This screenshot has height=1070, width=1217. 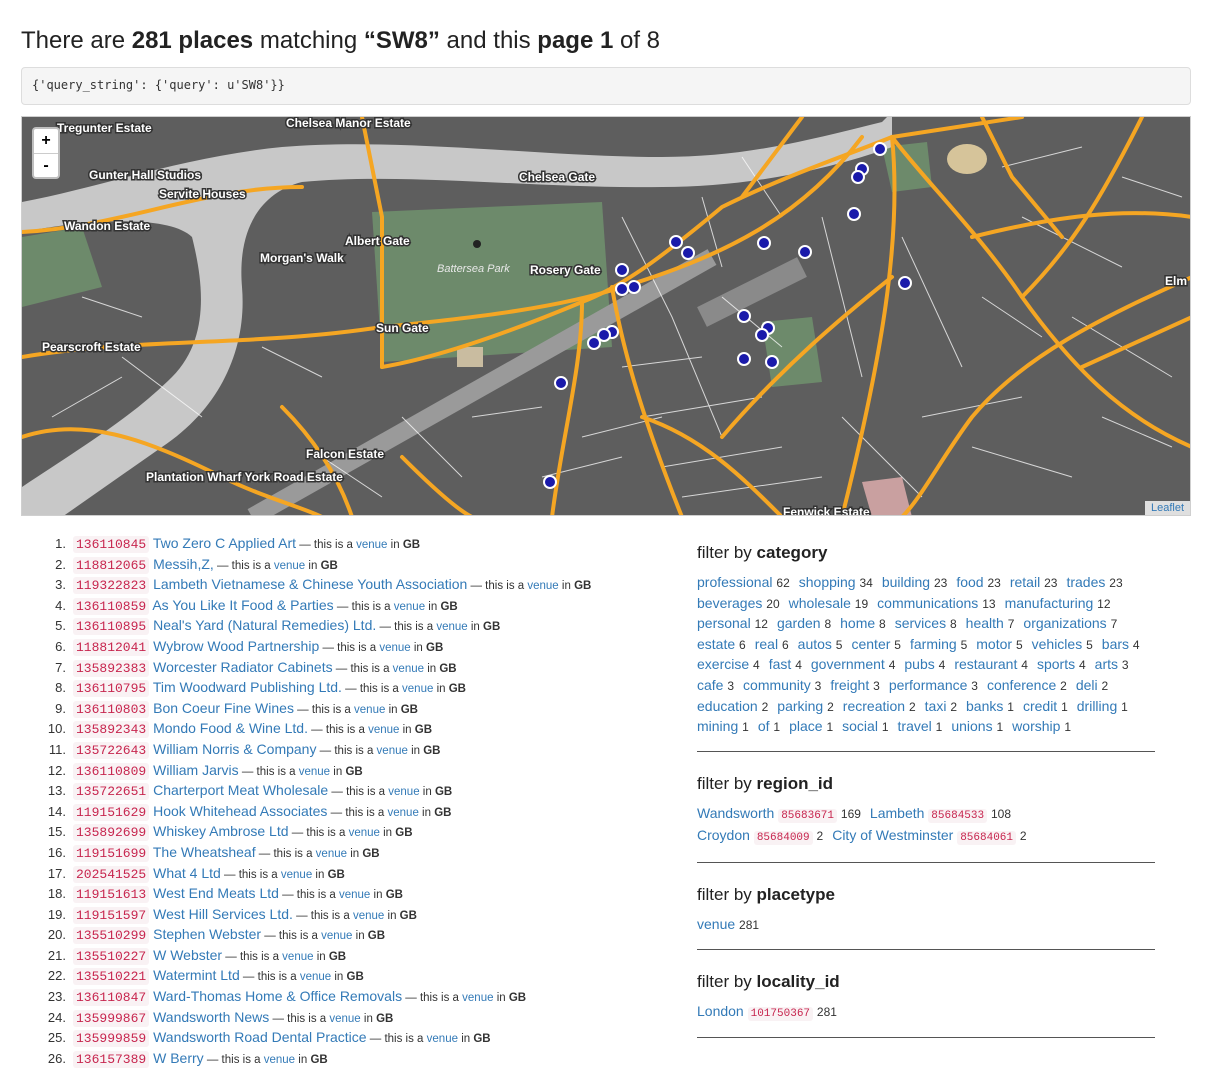 I want to click on filter-link: banks, so click(x=984, y=706).